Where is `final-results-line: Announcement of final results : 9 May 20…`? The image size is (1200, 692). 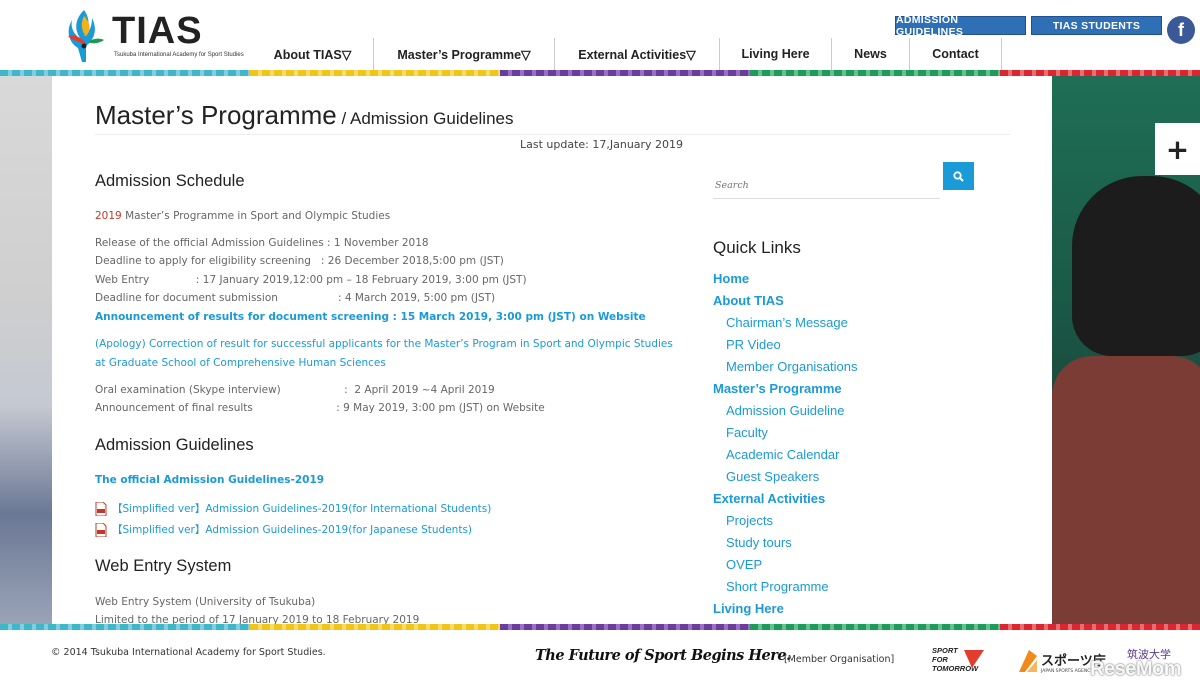 final-results-line: Announcement of final results : 9 May 20… is located at coordinates (320, 408).